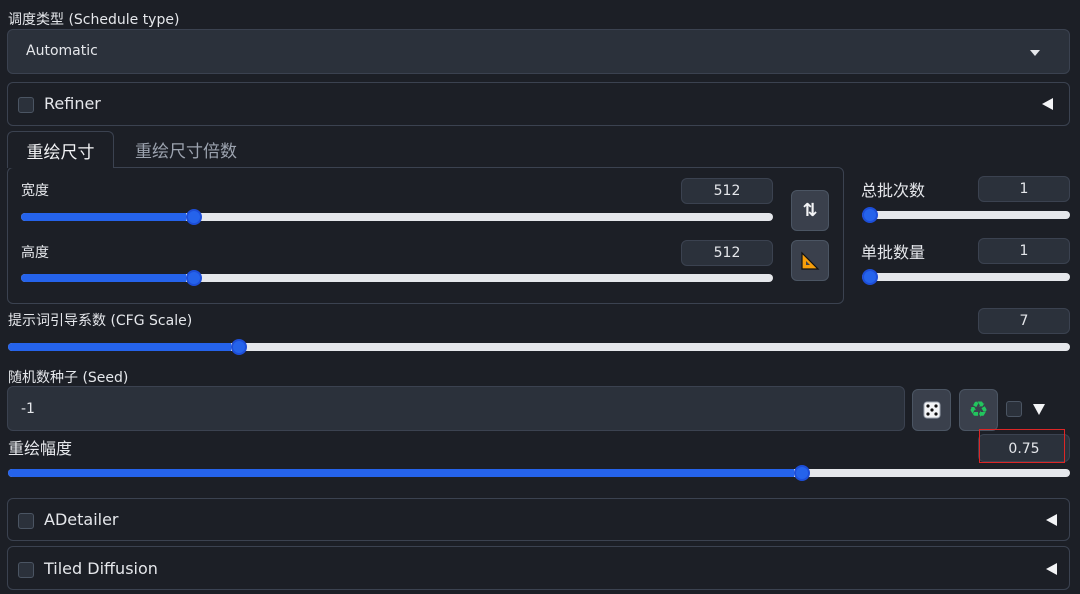 Image resolution: width=1080 pixels, height=594 pixels. What do you see at coordinates (539, 347) in the screenshot?
I see `cfg-scale-slider-track` at bounding box center [539, 347].